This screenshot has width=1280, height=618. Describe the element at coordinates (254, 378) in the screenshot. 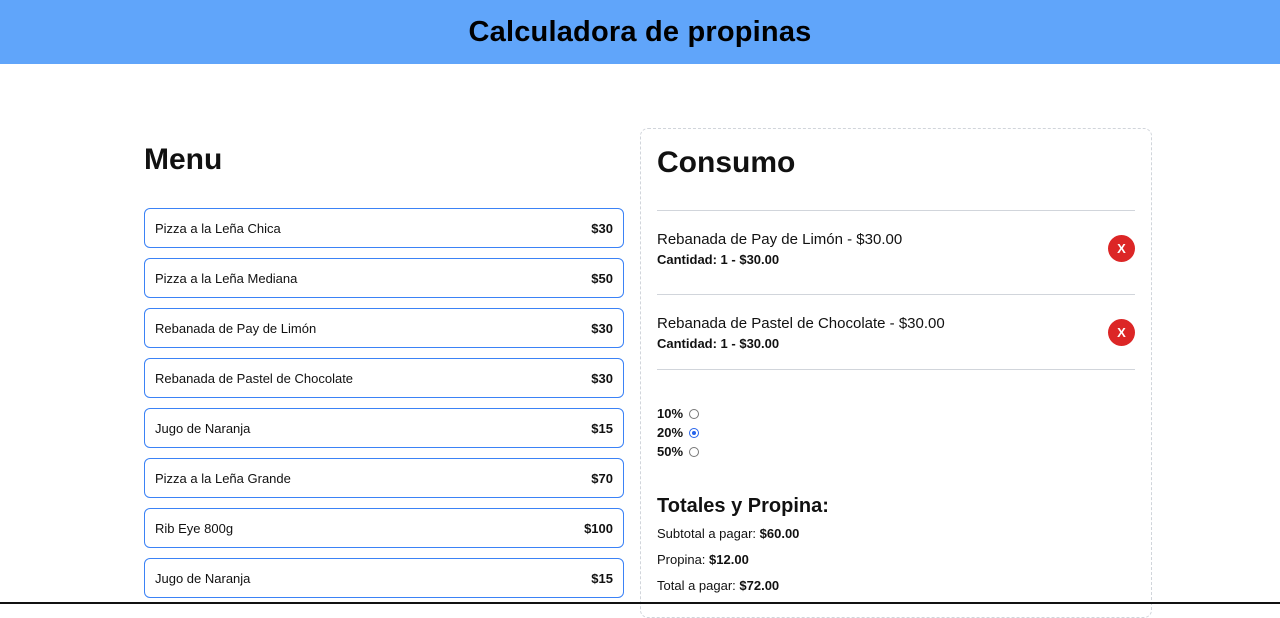

I see `menu-item-name: Rebanada de Pastel de Chocolate` at that location.